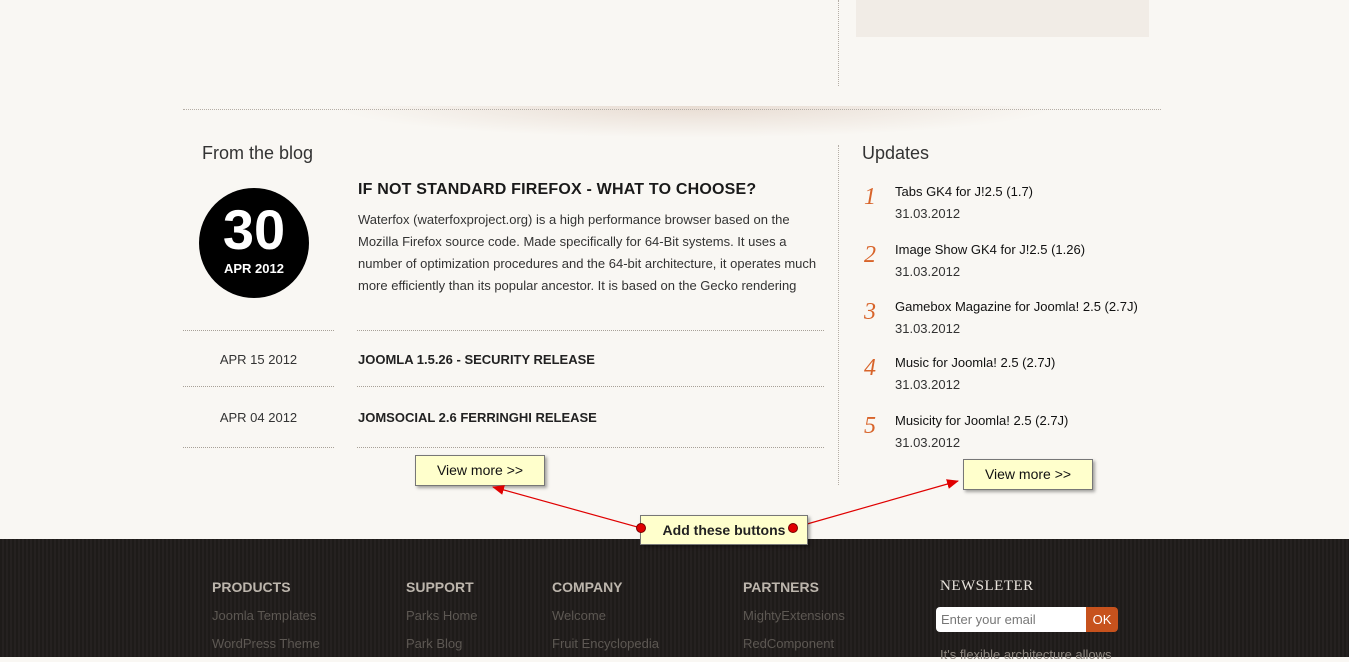  Describe the element at coordinates (896, 153) in the screenshot. I see `updates-section-title: Updates` at that location.